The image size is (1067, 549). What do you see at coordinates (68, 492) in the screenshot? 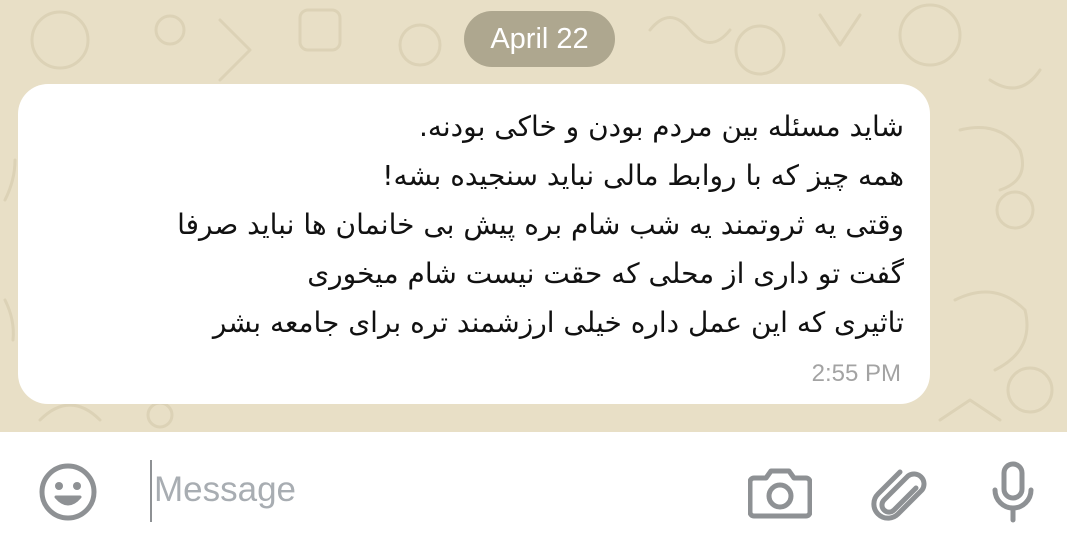
I see `emoji-icon` at bounding box center [68, 492].